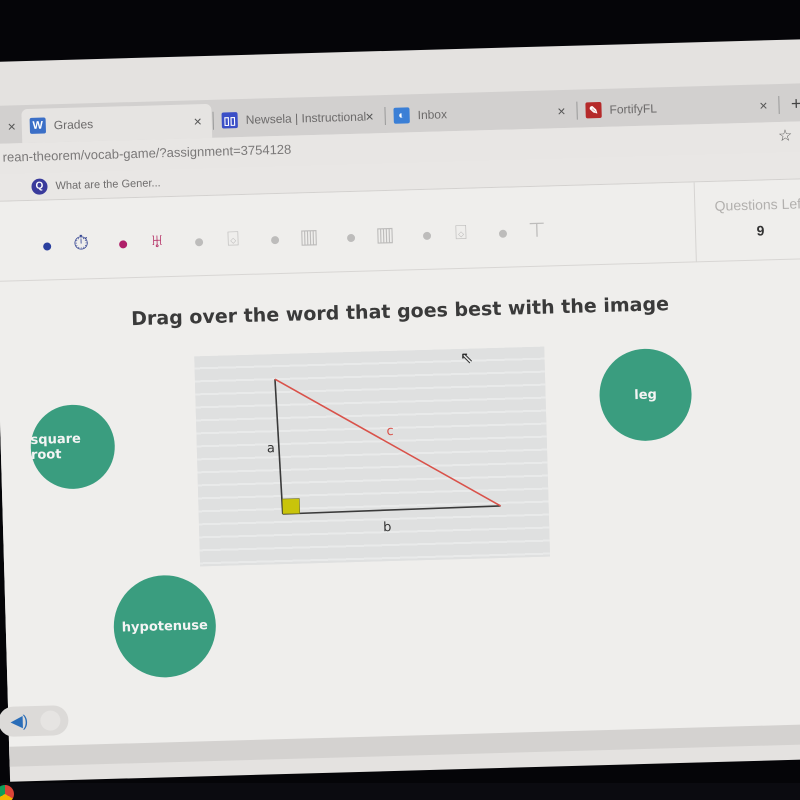  Describe the element at coordinates (400, 791) in the screenshot. I see `taskbar` at that location.